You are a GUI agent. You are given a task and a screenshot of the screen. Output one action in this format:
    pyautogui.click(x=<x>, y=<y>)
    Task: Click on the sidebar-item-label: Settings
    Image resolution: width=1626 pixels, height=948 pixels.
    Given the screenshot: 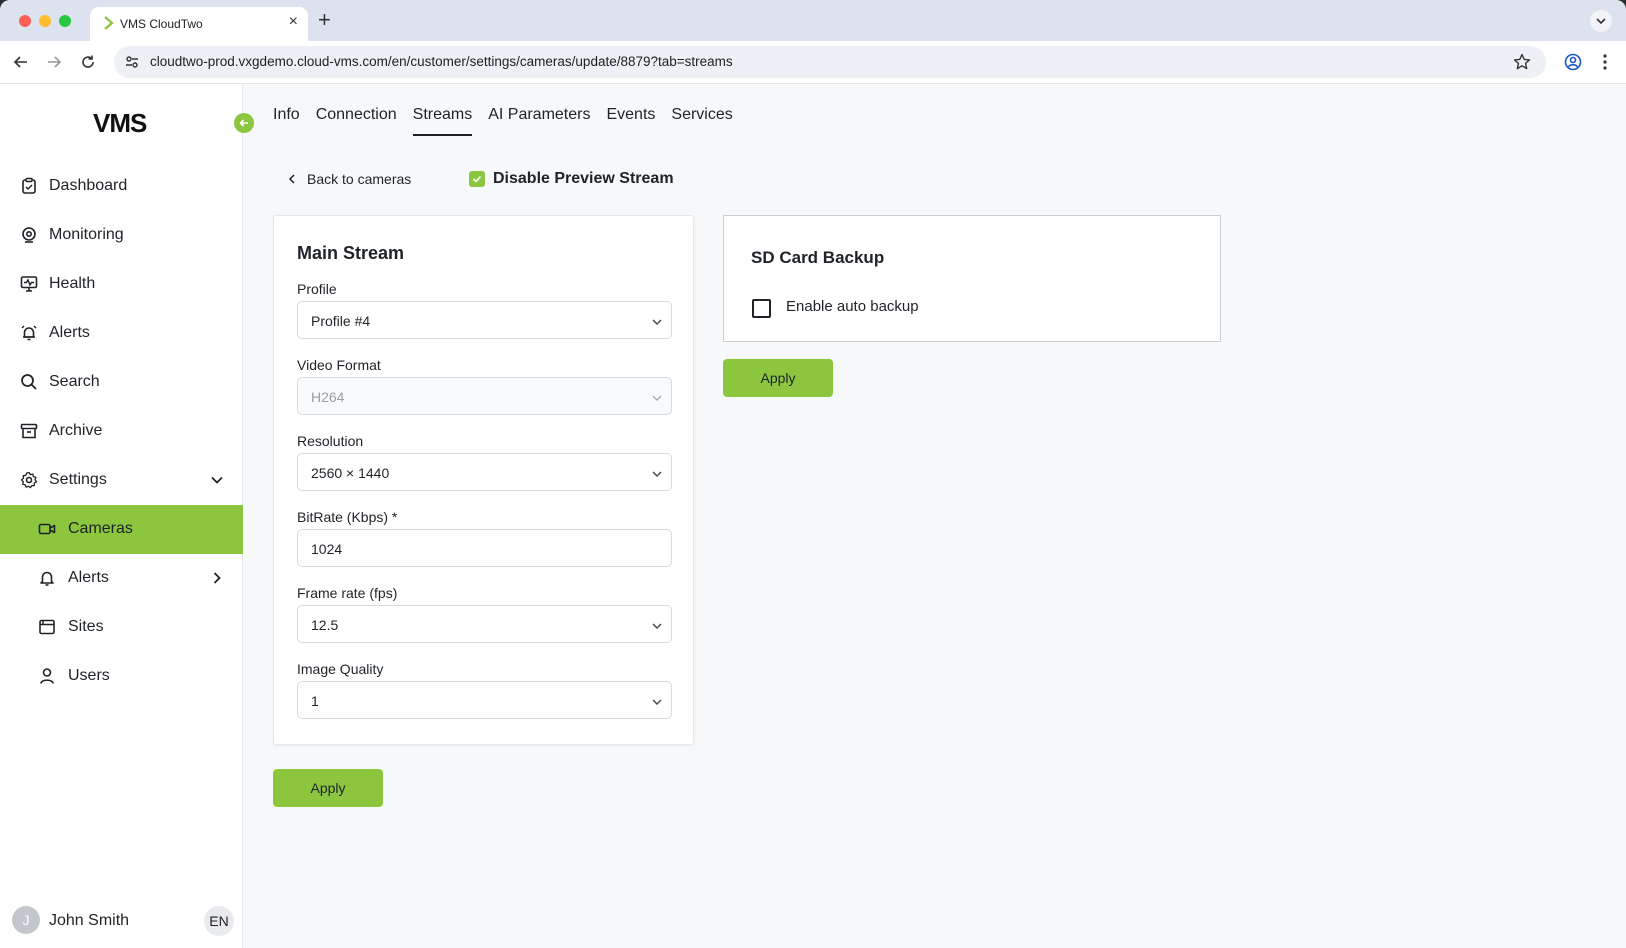 What is the action you would take?
    pyautogui.click(x=78, y=479)
    